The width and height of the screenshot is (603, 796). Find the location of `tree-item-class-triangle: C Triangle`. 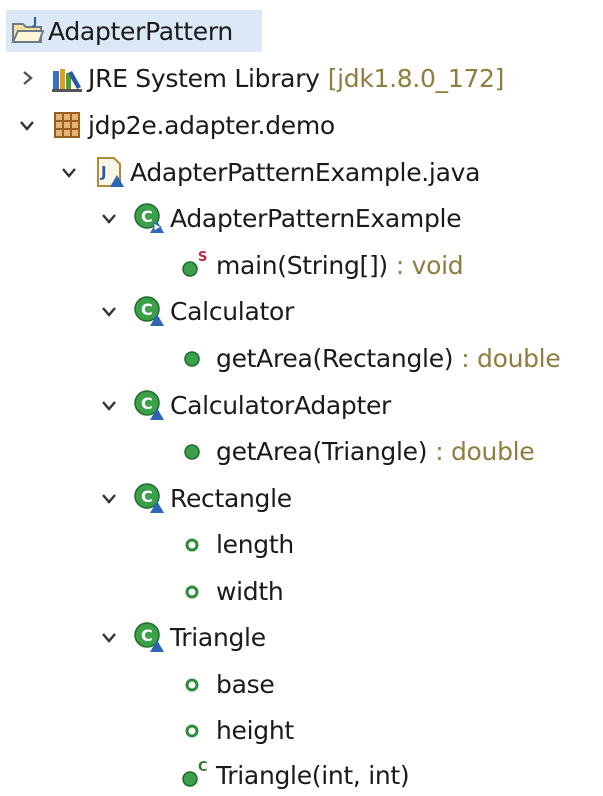

tree-item-class-triangle: C Triangle is located at coordinates (182, 637).